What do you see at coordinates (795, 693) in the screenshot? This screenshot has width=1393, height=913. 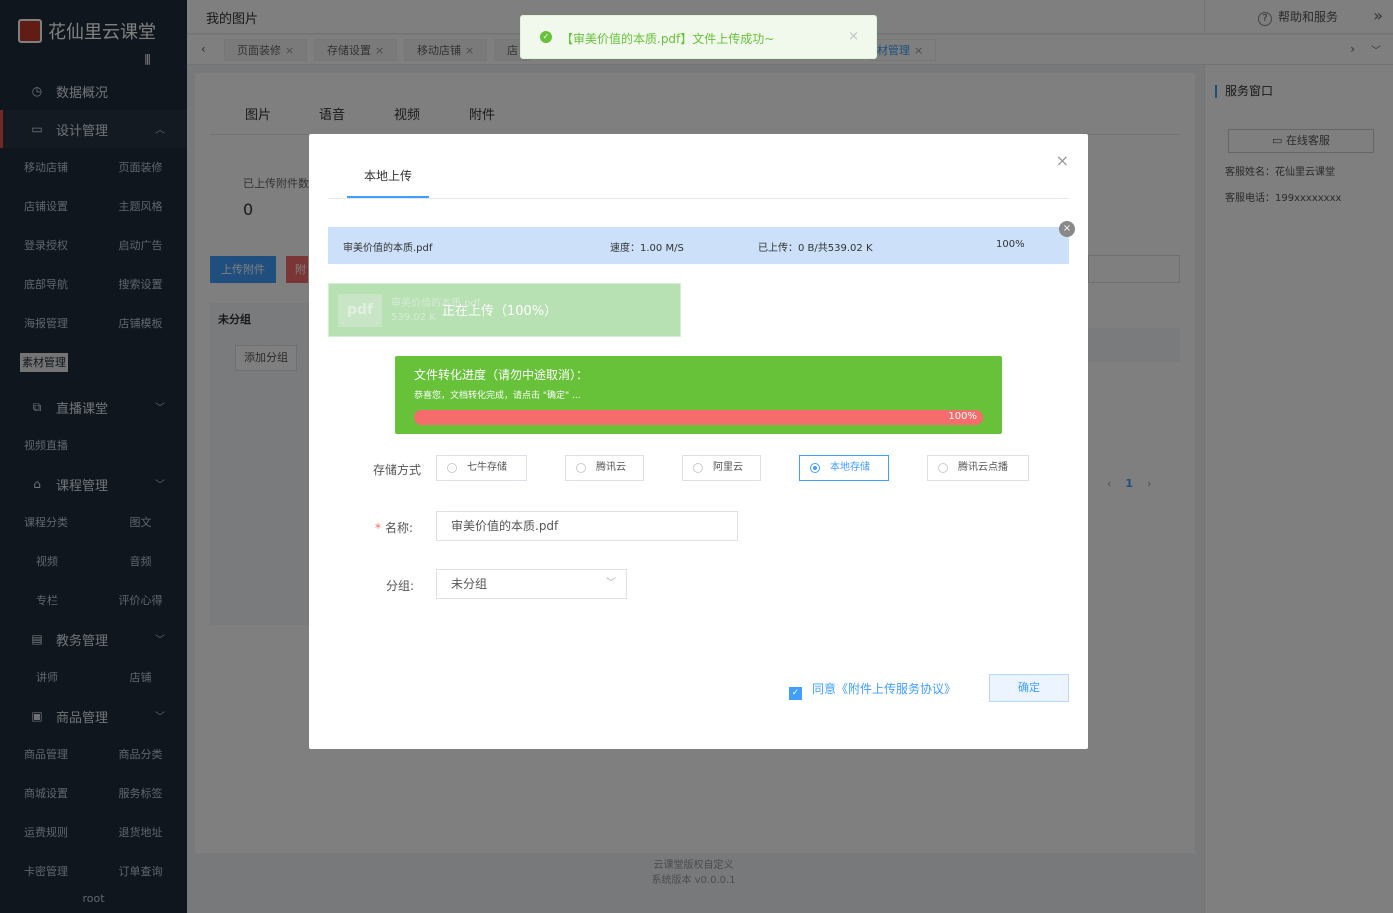 I see `agree-checkbox: ✓` at bounding box center [795, 693].